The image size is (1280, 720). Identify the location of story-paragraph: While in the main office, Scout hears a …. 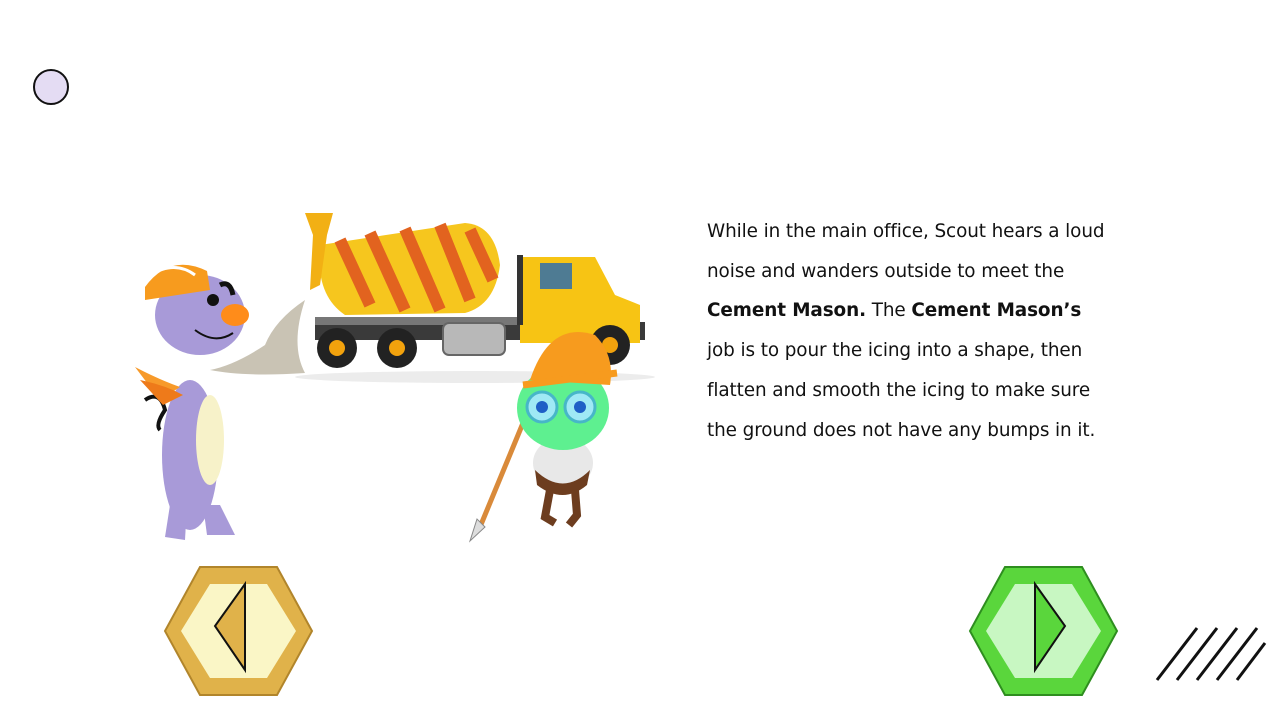
(907, 331).